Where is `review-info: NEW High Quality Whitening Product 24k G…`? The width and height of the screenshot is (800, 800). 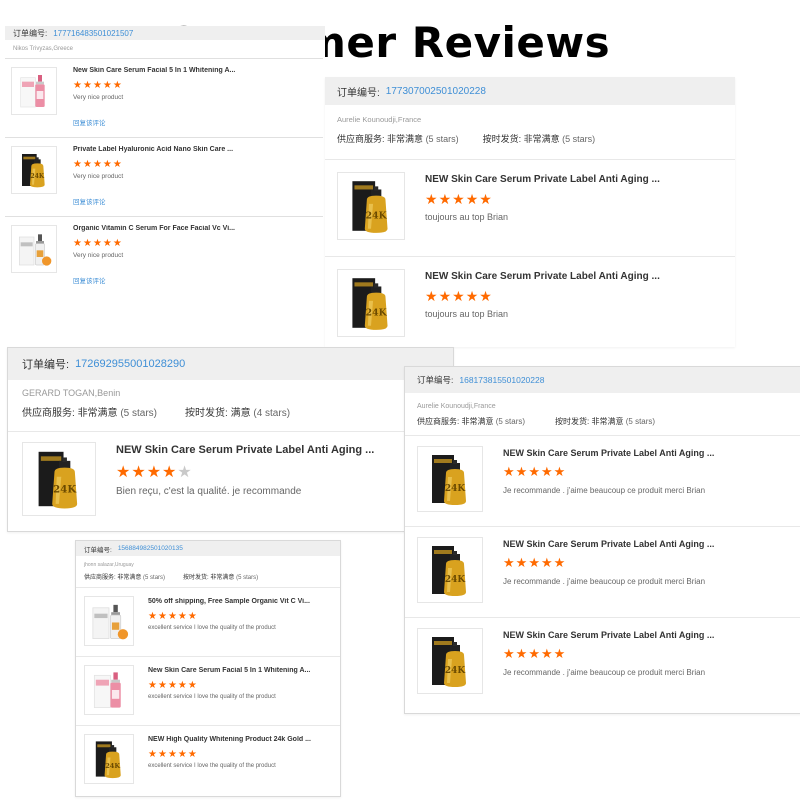 review-info: NEW High Quality Whitening Product 24k G… is located at coordinates (233, 751).